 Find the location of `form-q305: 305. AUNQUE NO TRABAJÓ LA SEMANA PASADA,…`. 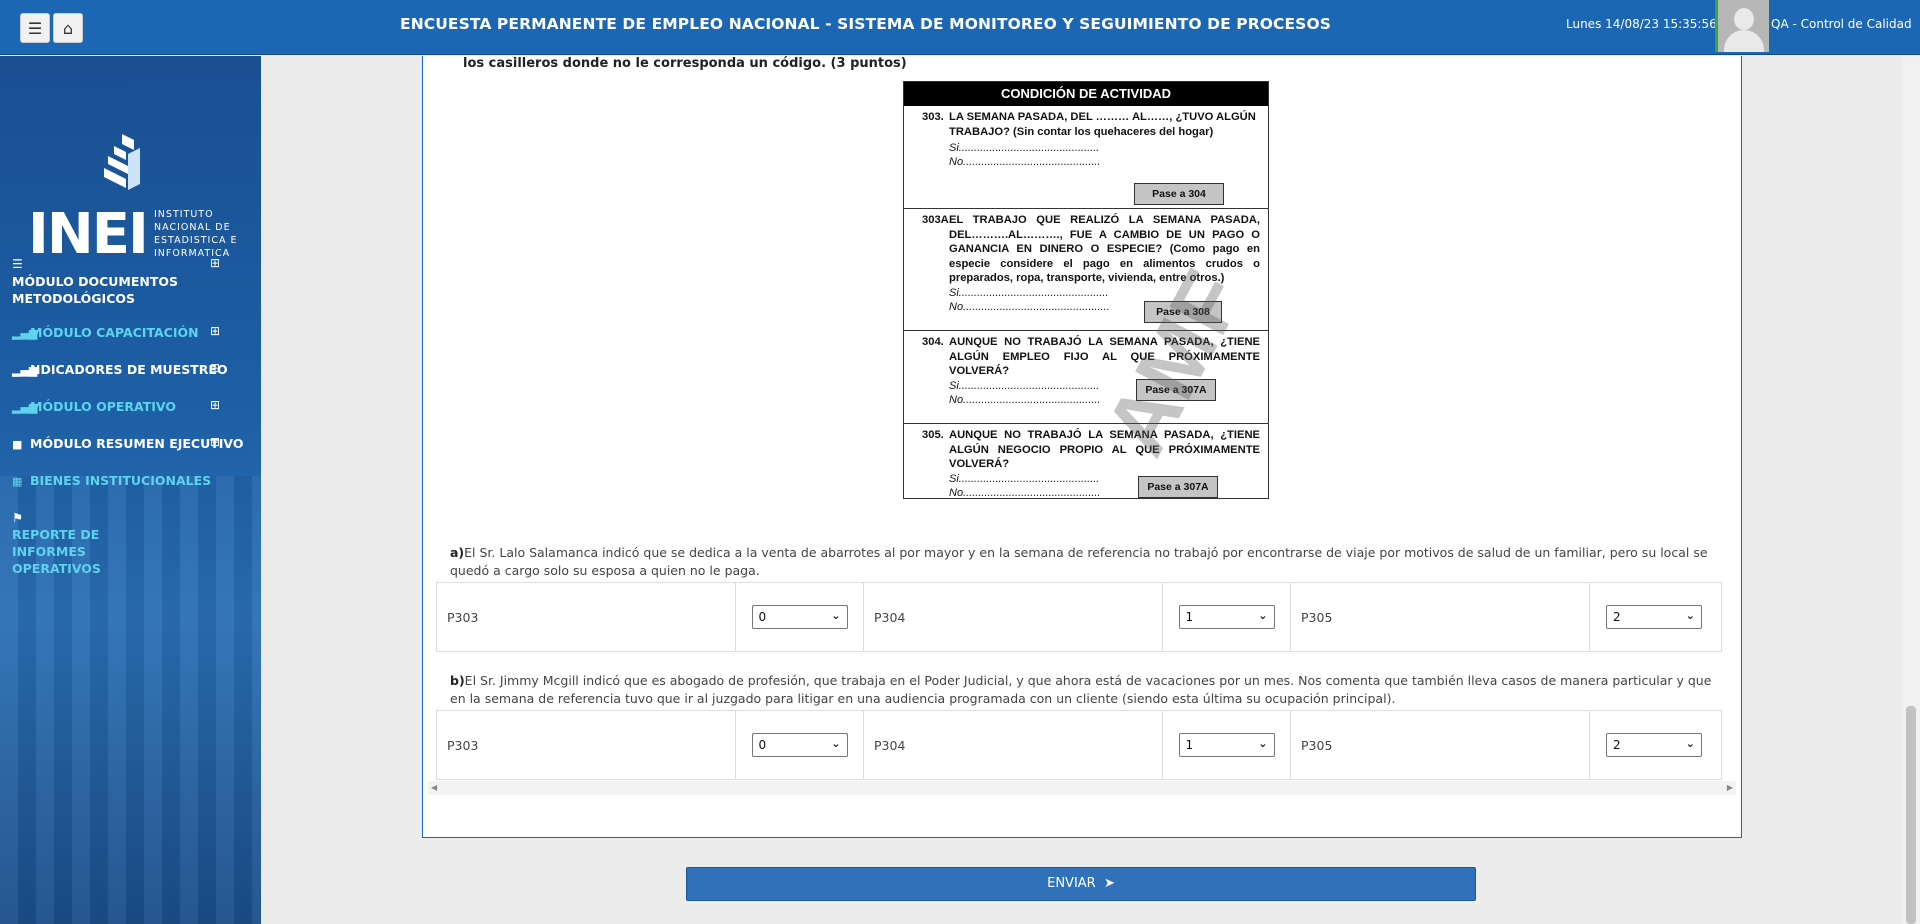

form-q305: 305. AUNQUE NO TRABAJÓ LA SEMANA PASADA,… is located at coordinates (1091, 464).